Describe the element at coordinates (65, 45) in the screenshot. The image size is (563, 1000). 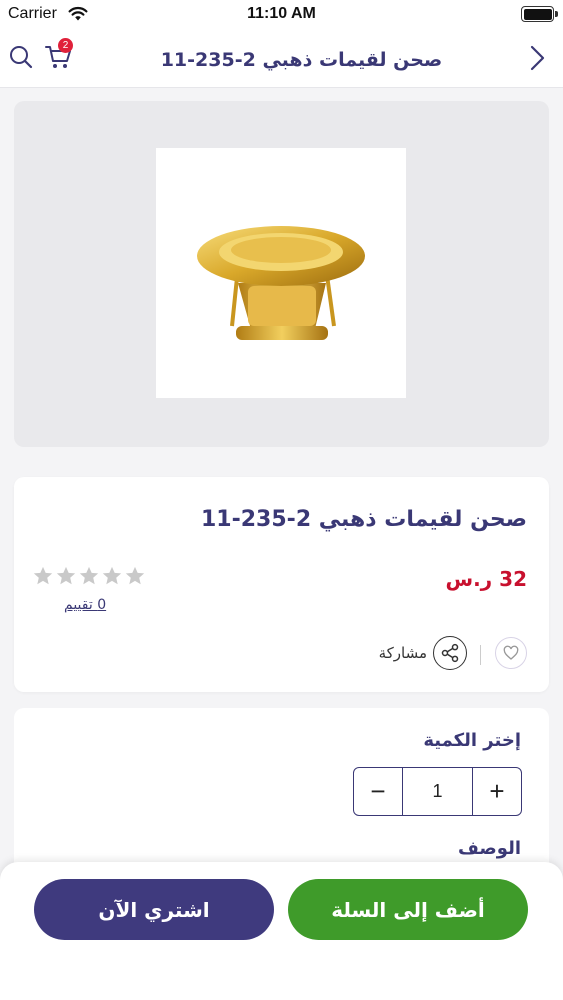
I see `cart-count-badge: 2` at that location.